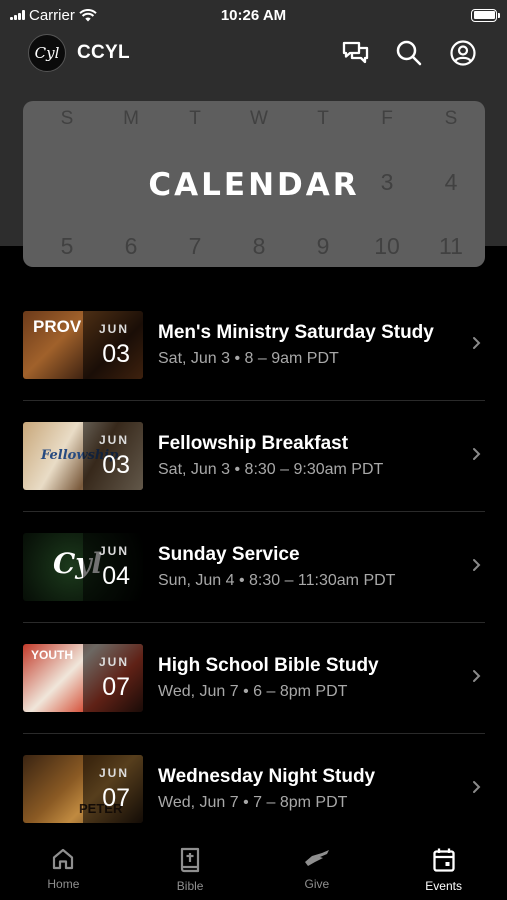 The width and height of the screenshot is (507, 900). I want to click on event-title: Fellowship Breakfast, so click(253, 443).